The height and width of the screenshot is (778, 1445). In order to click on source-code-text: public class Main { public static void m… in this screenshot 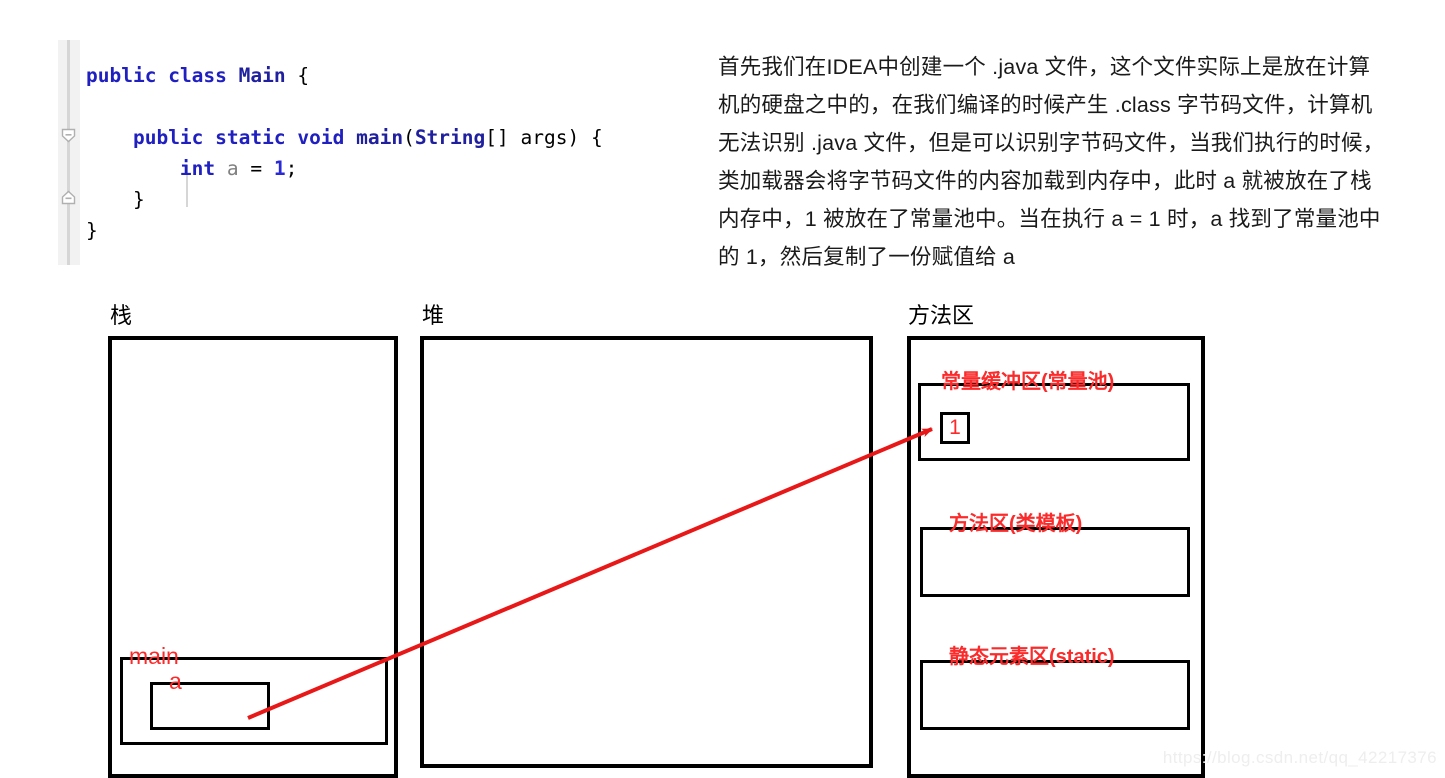, I will do `click(344, 153)`.